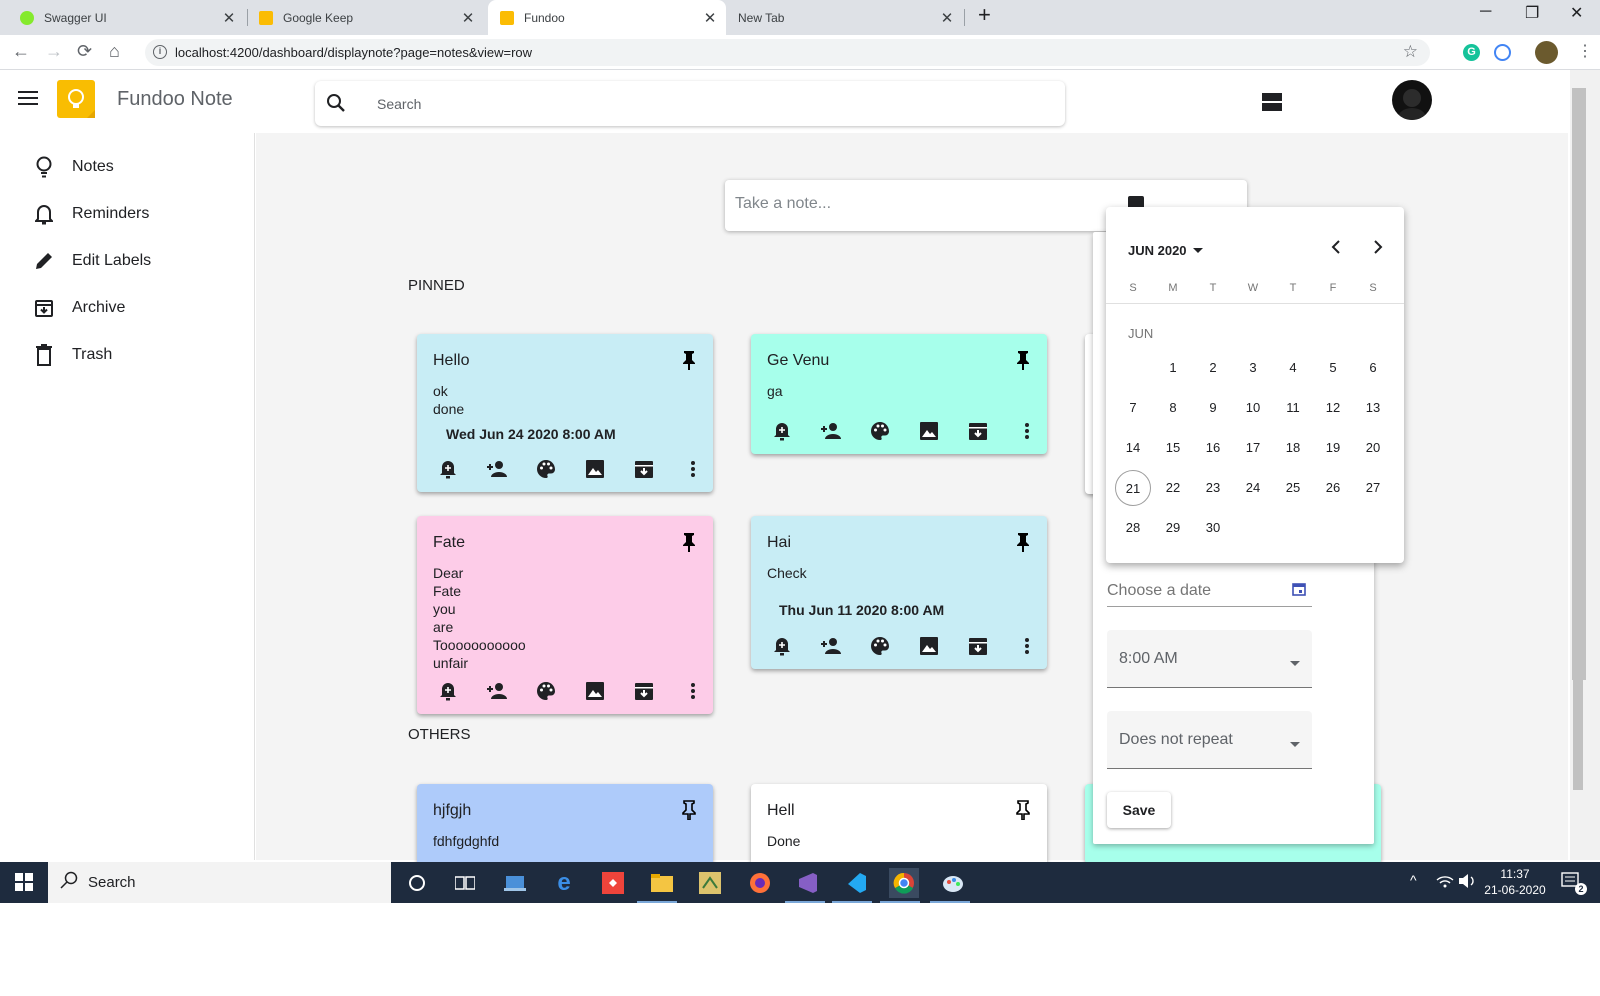 The image size is (1600, 996). I want to click on anydesk-icon, so click(613, 883).